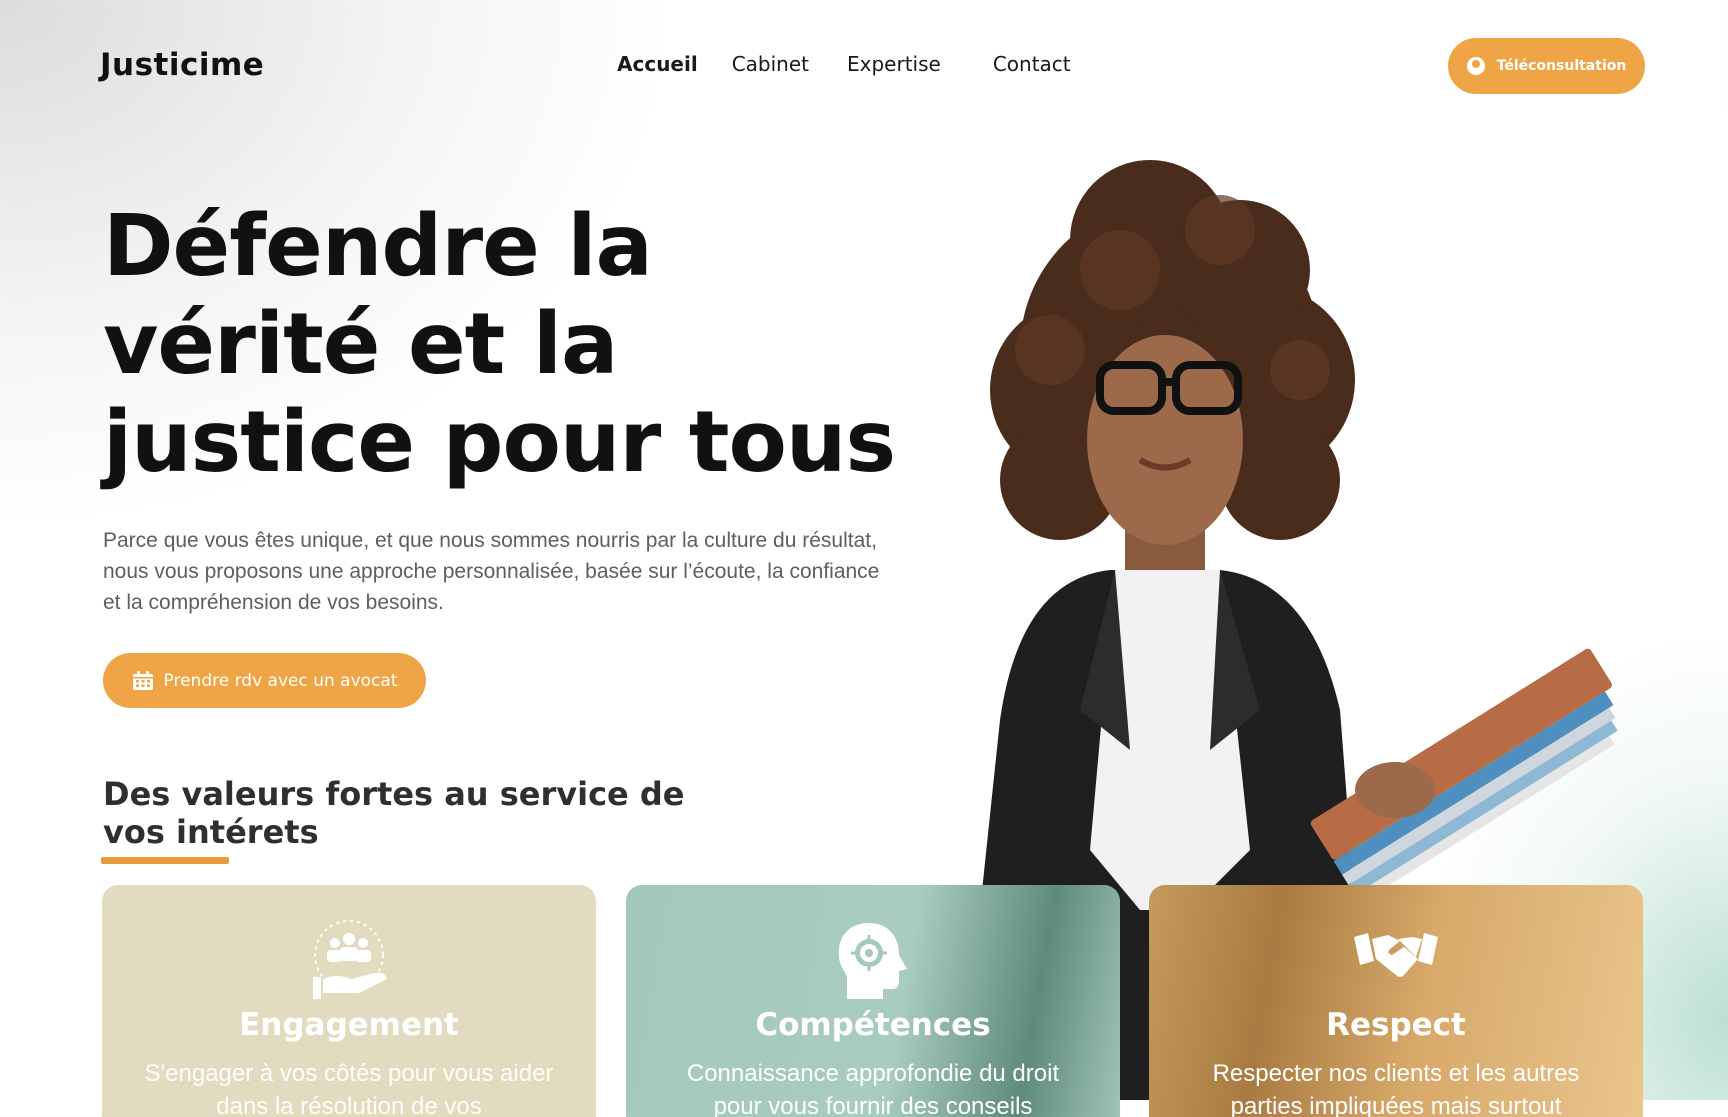  Describe the element at coordinates (1475, 66) in the screenshot. I see `user-icon` at that location.